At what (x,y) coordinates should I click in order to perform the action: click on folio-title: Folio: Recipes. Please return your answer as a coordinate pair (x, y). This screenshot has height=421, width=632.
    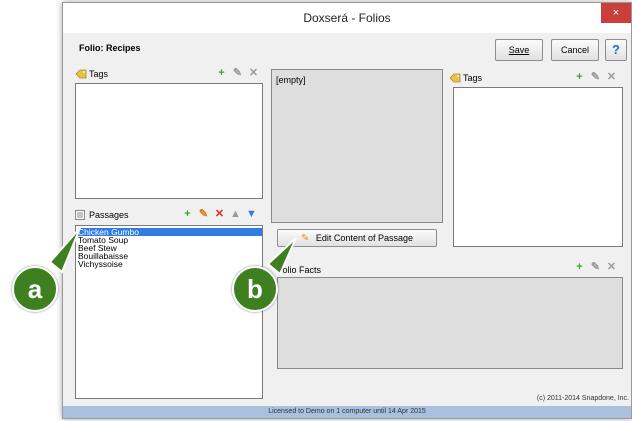
    Looking at the image, I should click on (110, 48).